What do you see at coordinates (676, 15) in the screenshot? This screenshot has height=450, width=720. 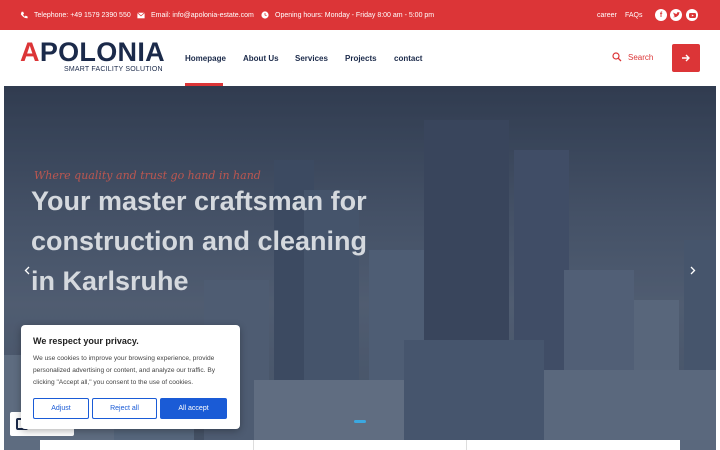 I see `twitter-icon` at bounding box center [676, 15].